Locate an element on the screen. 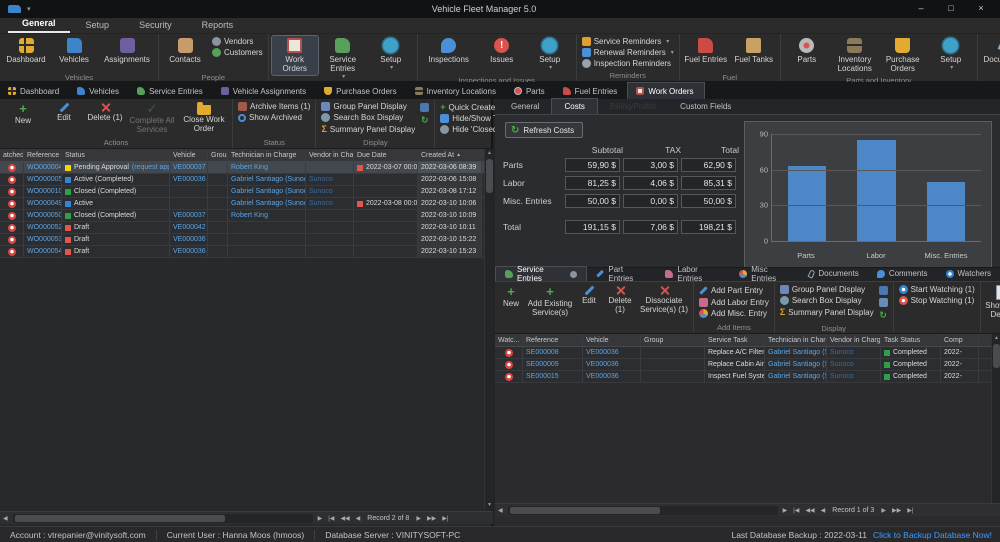  delete-work-order-button: Delete (1) is located at coordinates (105, 112).